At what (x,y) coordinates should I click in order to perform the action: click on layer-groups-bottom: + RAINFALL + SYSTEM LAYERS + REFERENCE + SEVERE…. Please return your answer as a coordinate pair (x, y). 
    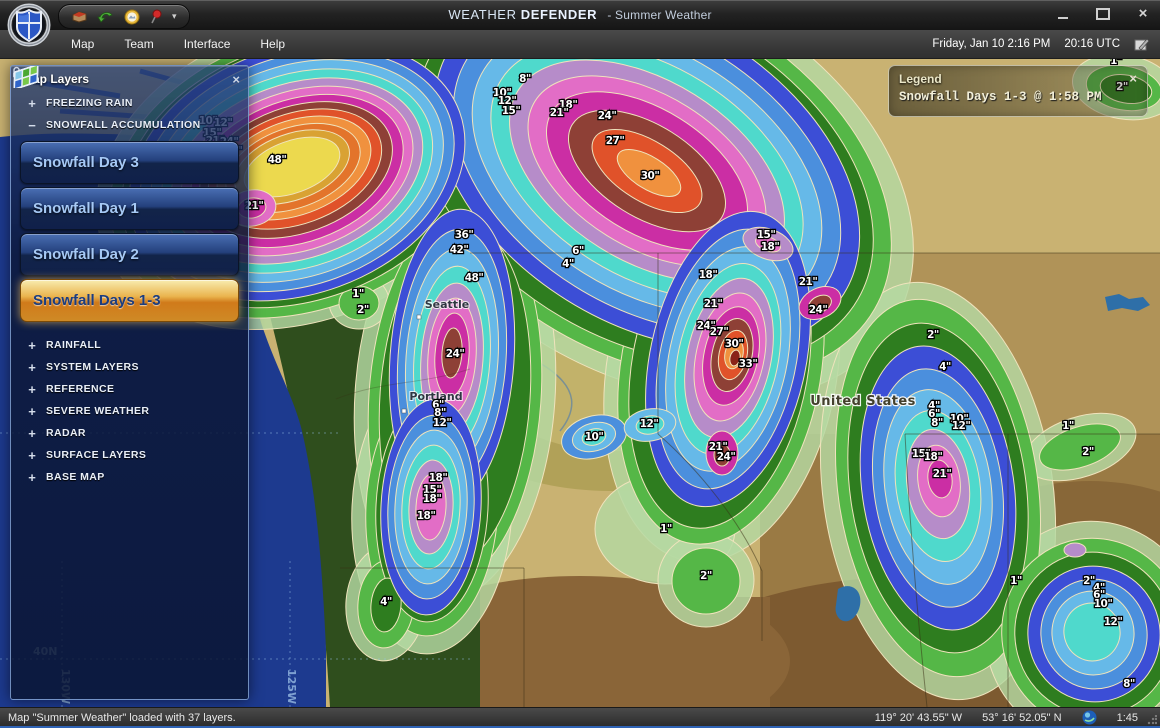
    Looking at the image, I should click on (129, 411).